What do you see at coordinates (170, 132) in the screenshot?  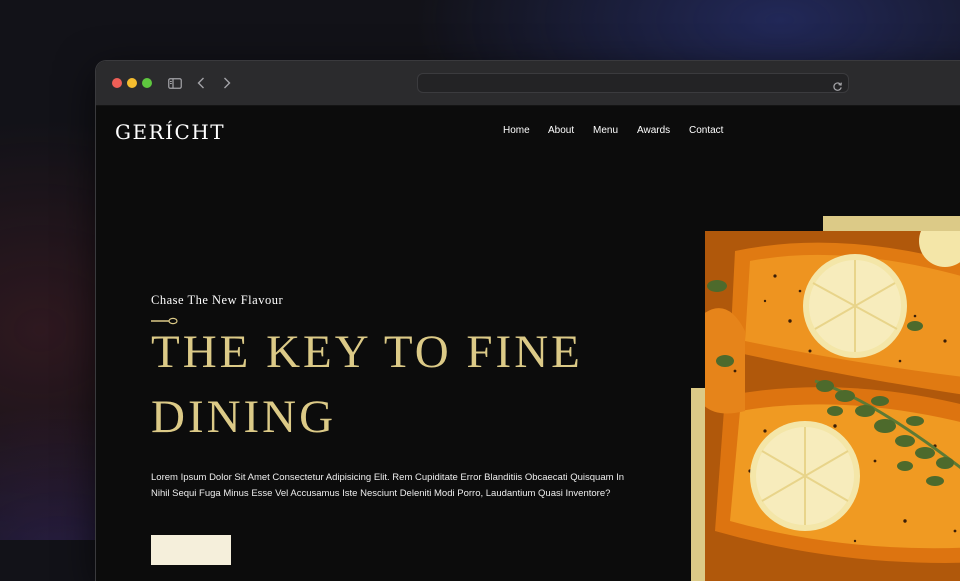 I see `site-logo: GERÍCHT` at bounding box center [170, 132].